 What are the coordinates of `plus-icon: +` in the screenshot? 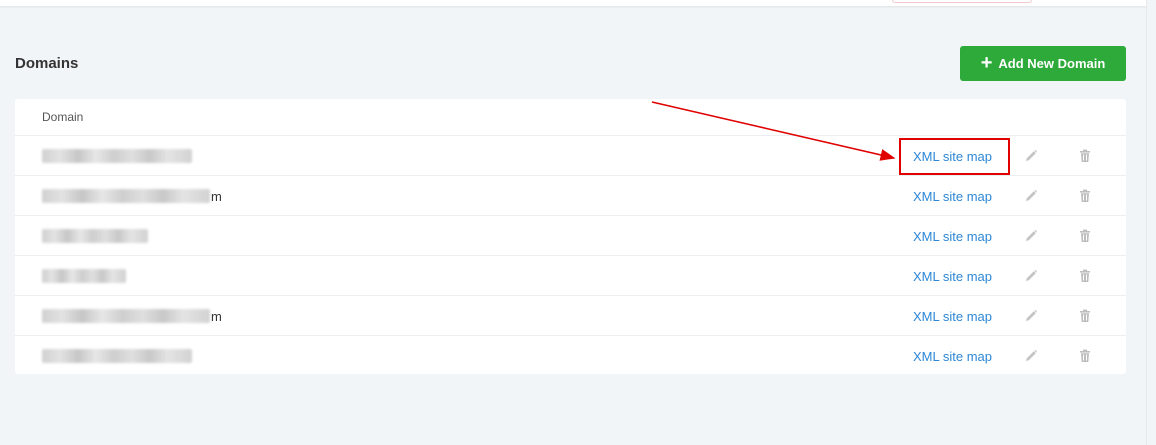 It's located at (986, 62).